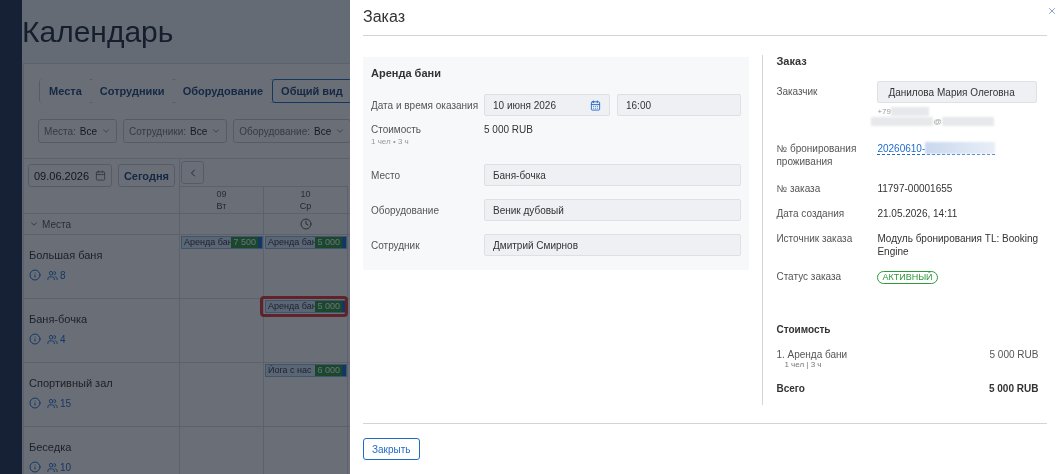 The height and width of the screenshot is (474, 1063). What do you see at coordinates (812, 354) in the screenshot?
I see `cost-item-name: 1. Аренда бани` at bounding box center [812, 354].